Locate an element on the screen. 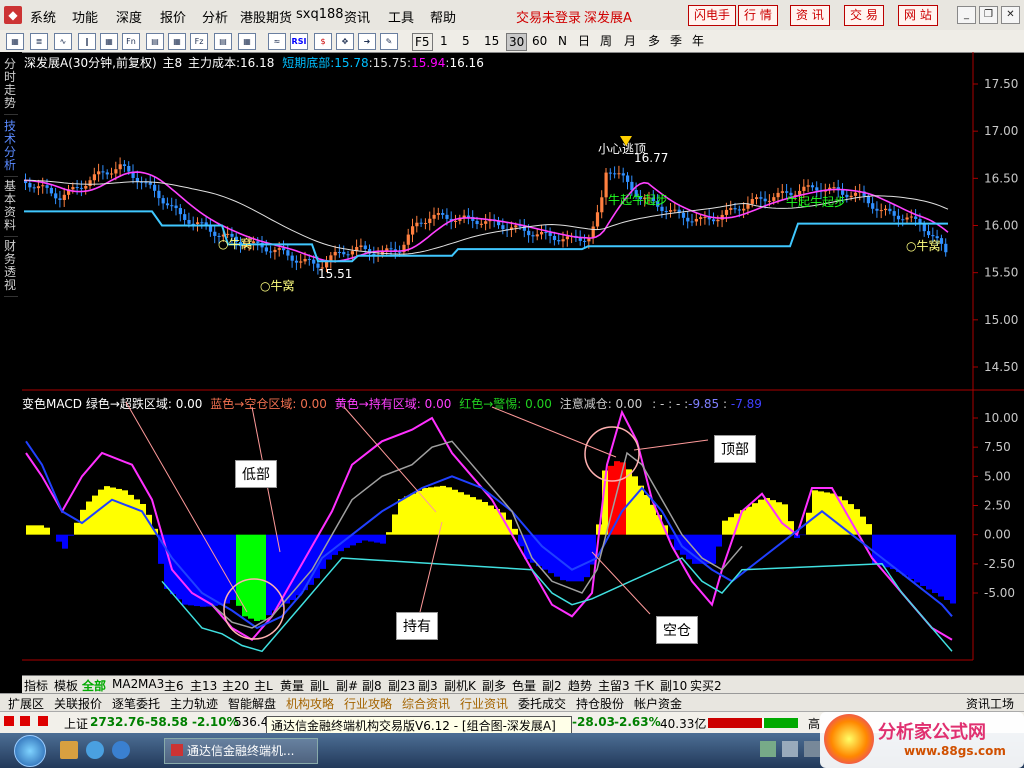 The height and width of the screenshot is (768, 1024). menu-tools: 工具 is located at coordinates (401, 16).